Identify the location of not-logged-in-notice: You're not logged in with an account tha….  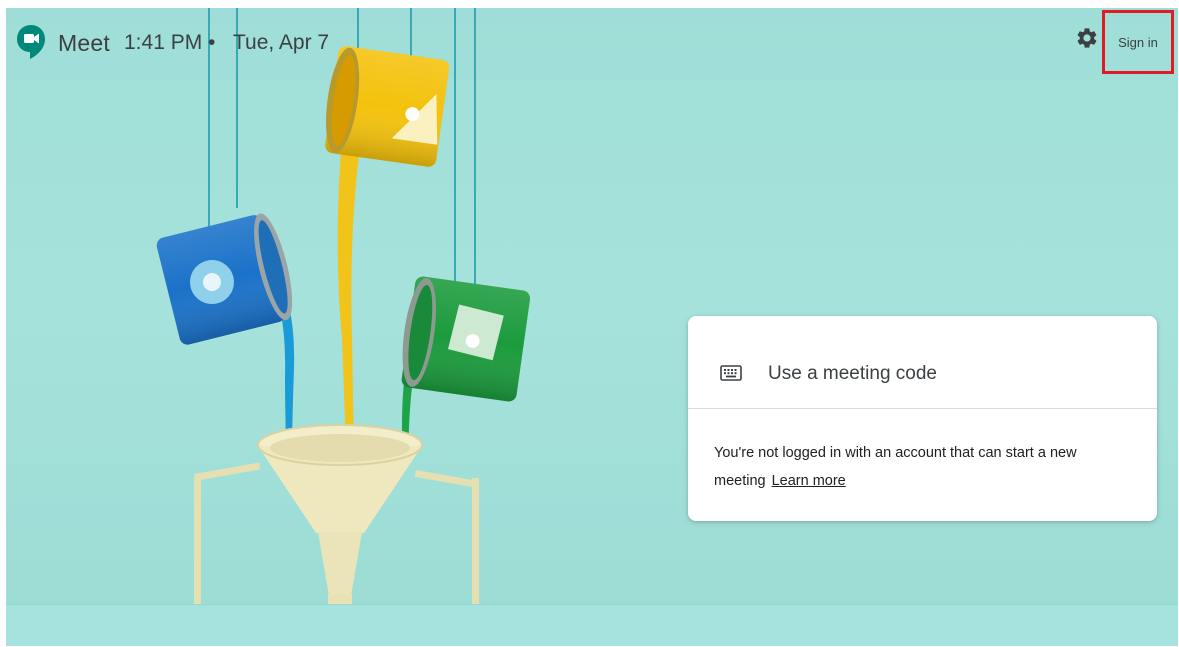
(924, 467).